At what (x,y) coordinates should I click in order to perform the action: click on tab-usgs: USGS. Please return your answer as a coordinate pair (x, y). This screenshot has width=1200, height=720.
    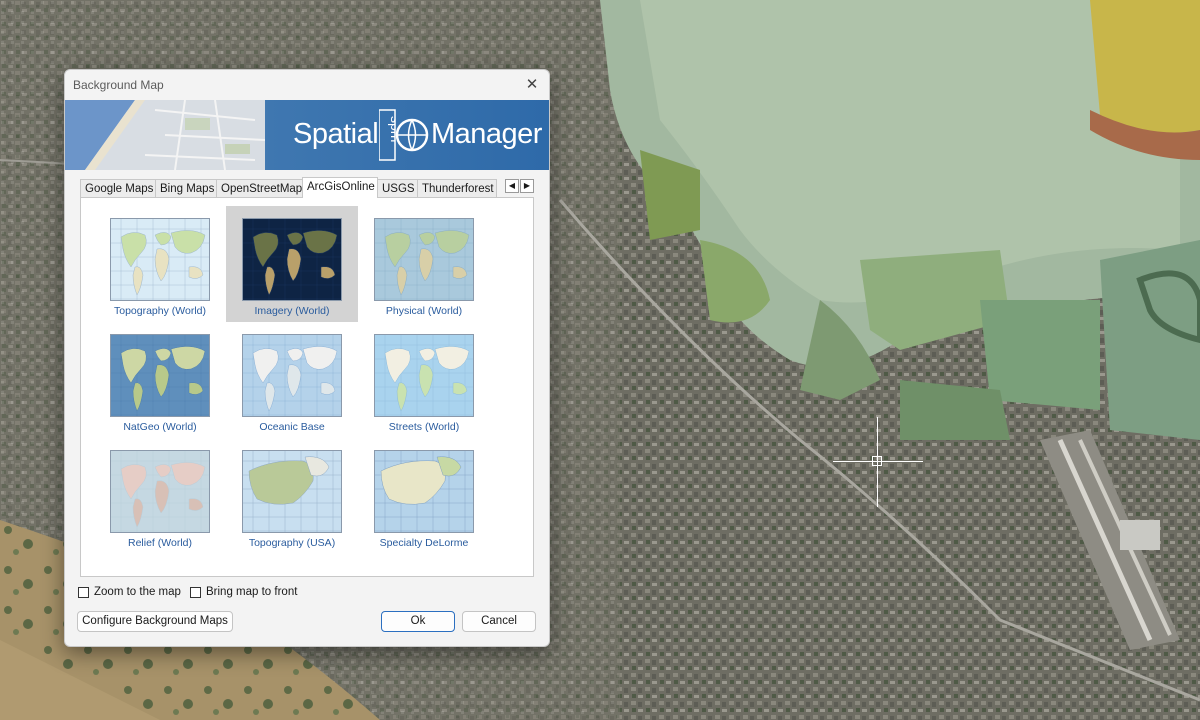
    Looking at the image, I should click on (397, 188).